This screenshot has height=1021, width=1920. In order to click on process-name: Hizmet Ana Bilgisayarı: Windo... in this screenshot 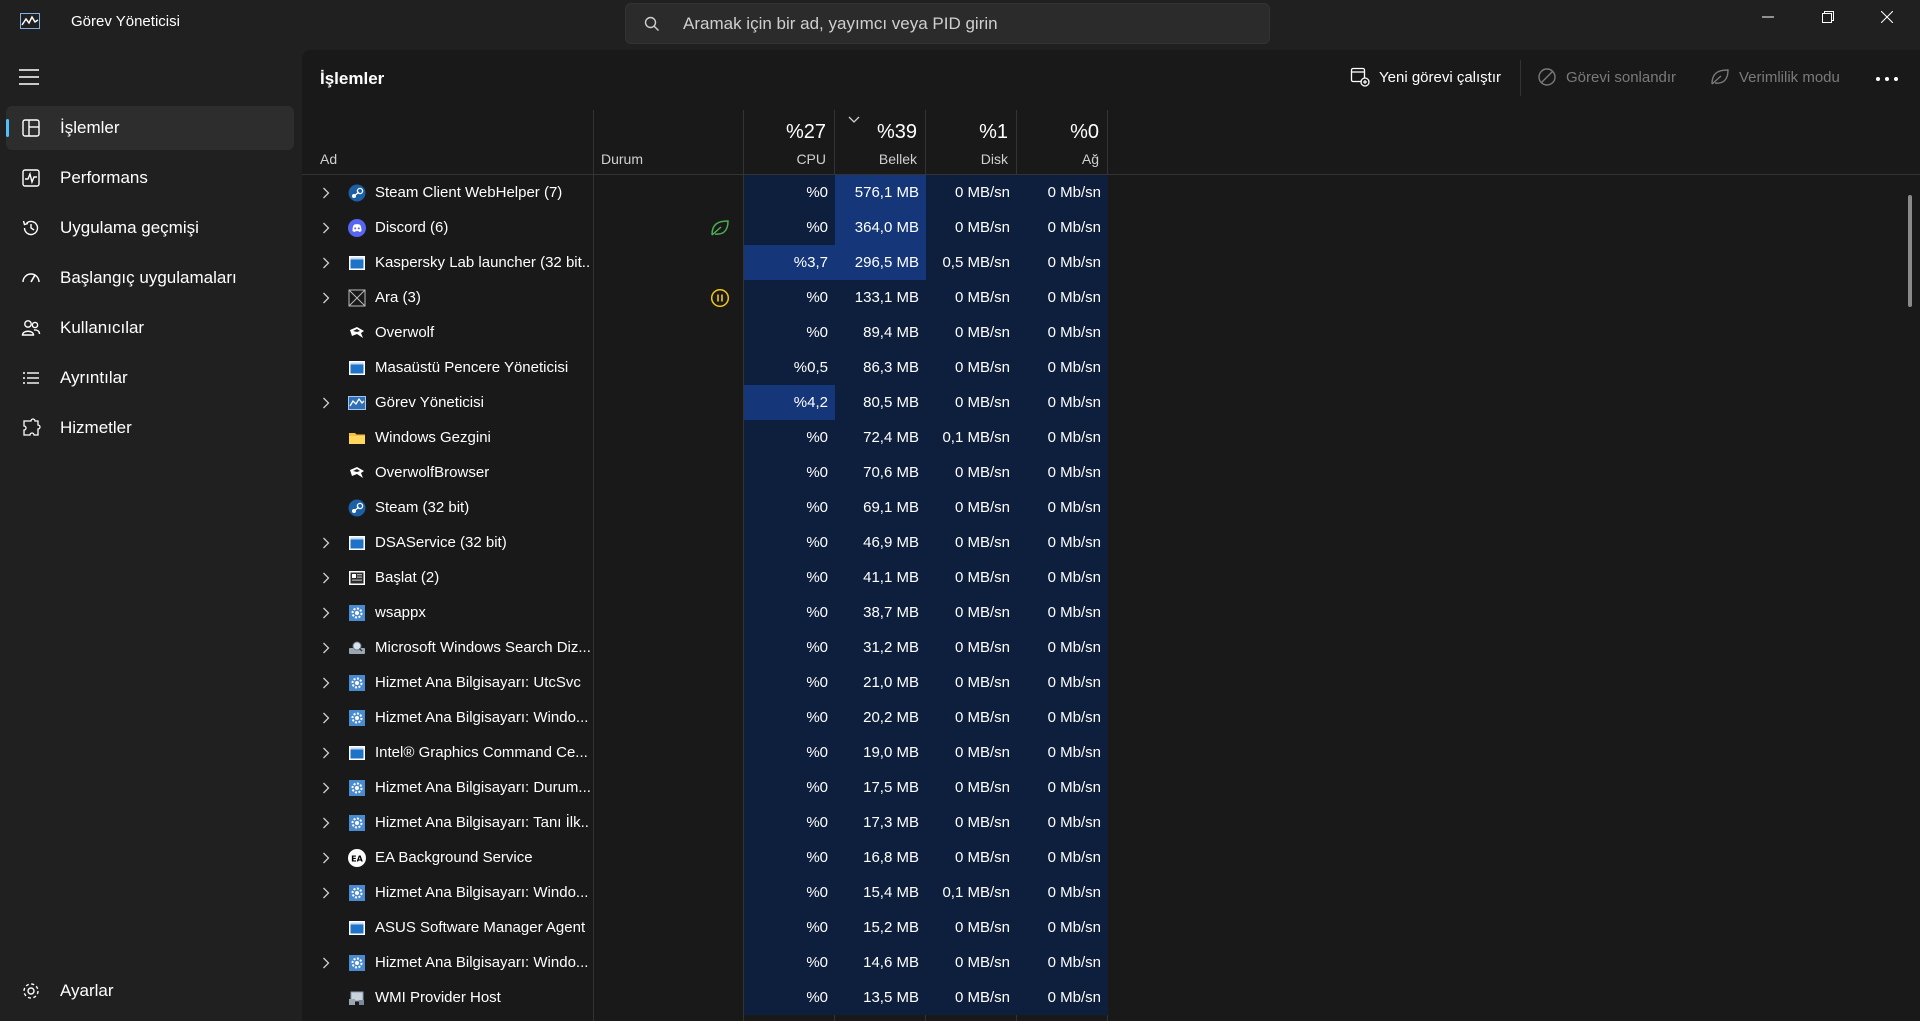, I will do `click(482, 717)`.